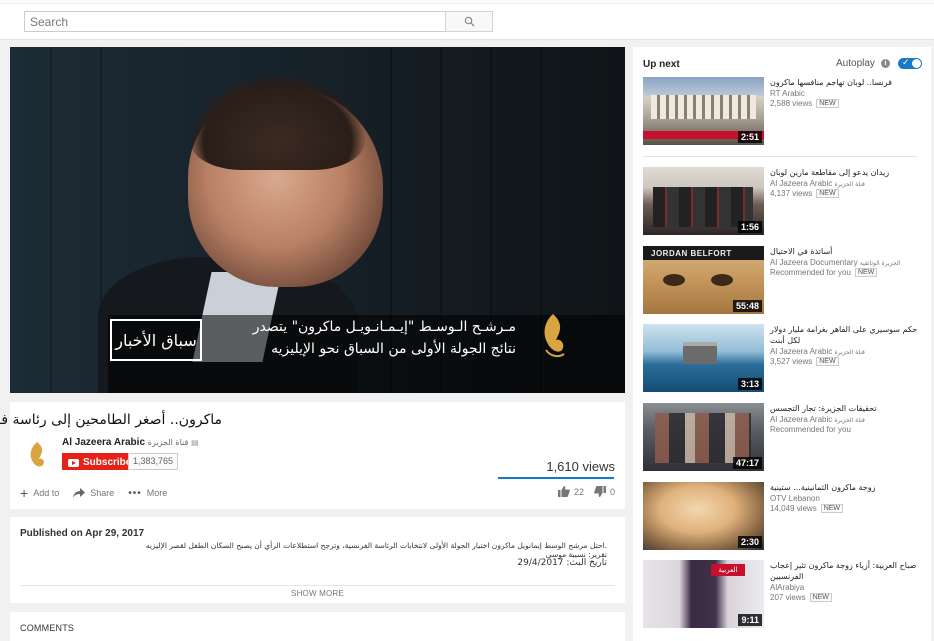 The height and width of the screenshot is (641, 934). I want to click on video-title: زيدان يدعو إلى مقاطعة مارين لوبان, so click(845, 172).